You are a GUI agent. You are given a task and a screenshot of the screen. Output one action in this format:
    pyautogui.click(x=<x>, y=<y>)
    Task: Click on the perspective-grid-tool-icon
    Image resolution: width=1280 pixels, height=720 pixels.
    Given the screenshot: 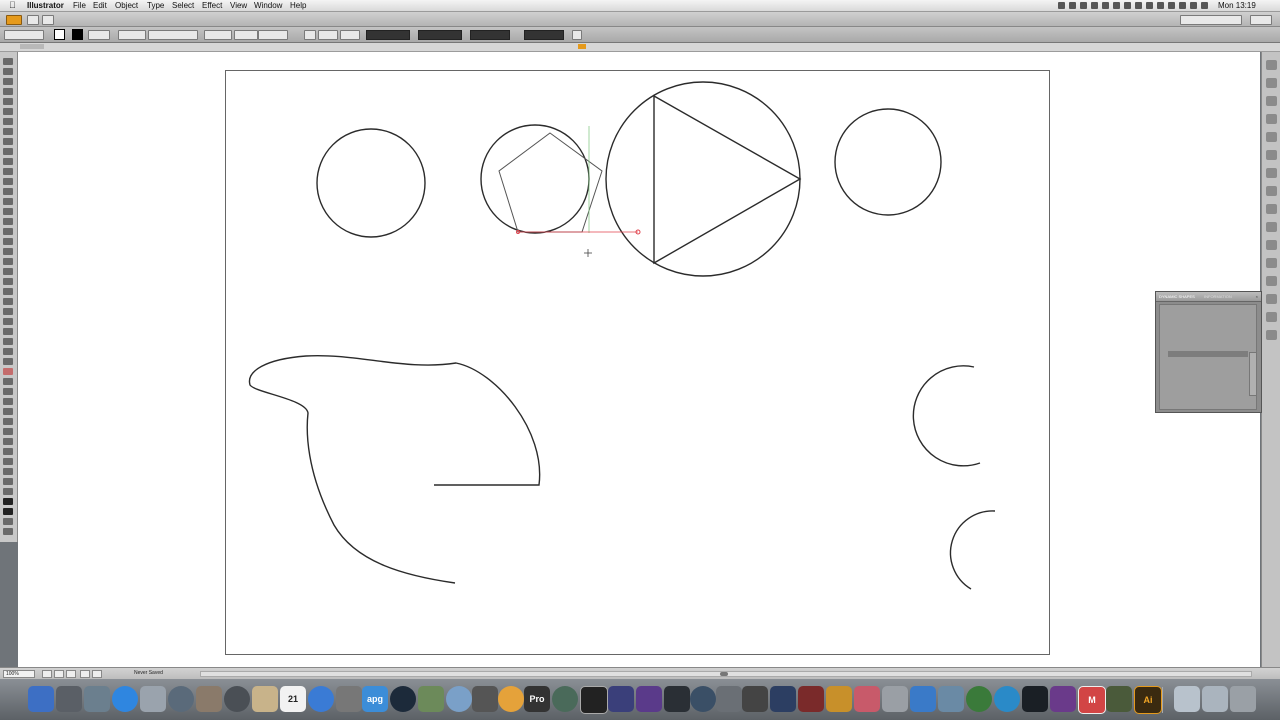 What is the action you would take?
    pyautogui.click(x=8, y=231)
    